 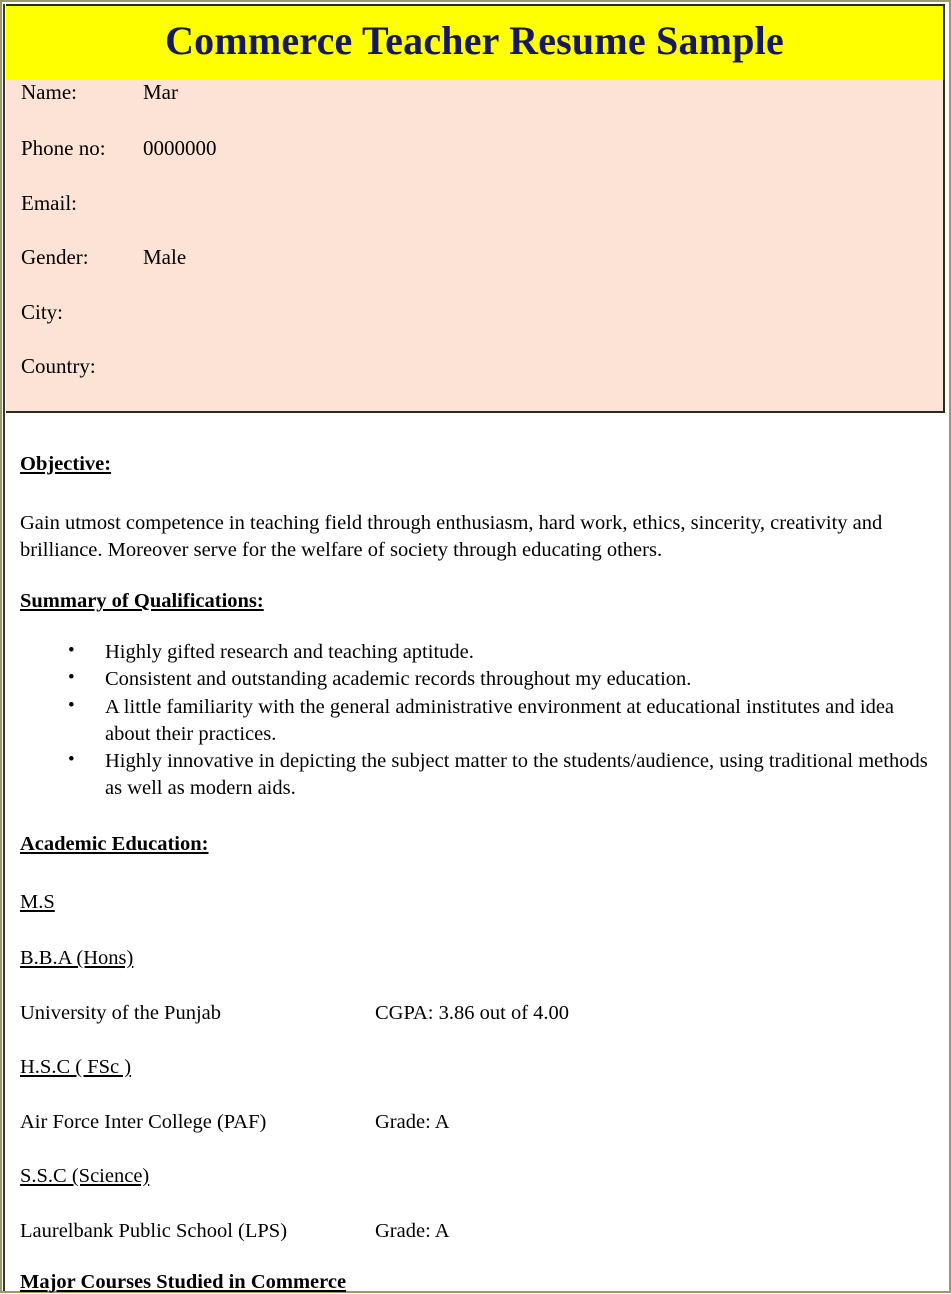 What do you see at coordinates (76, 958) in the screenshot?
I see `education-degree: B.B.A (Hons)` at bounding box center [76, 958].